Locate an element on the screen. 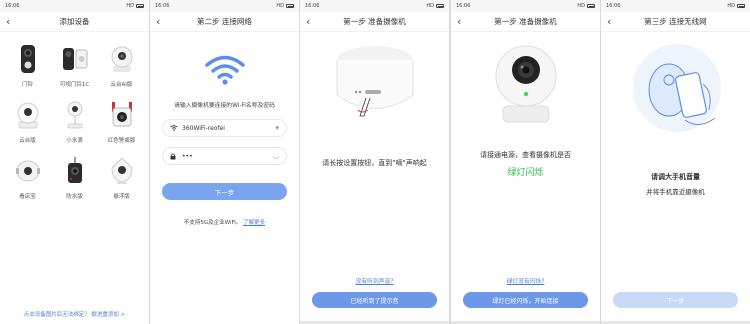 The height and width of the screenshot is (324, 750). camera-power-illustration is located at coordinates (526, 85).